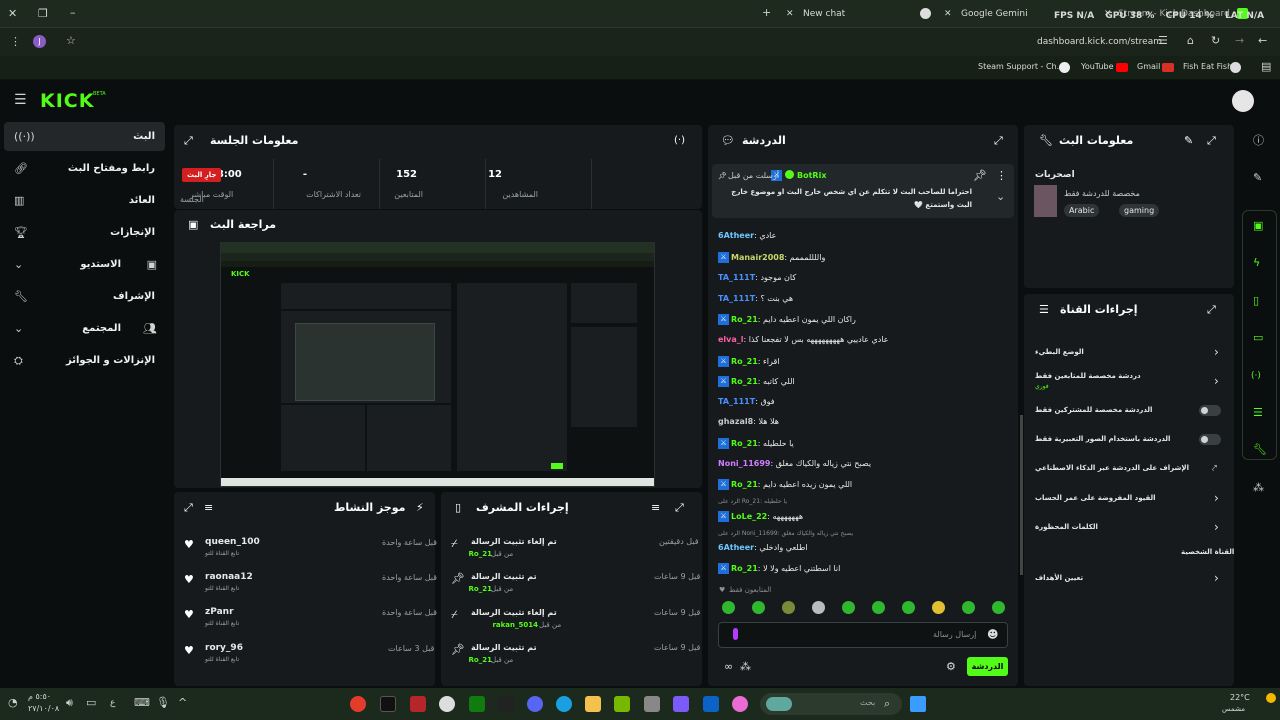  I want to click on palette-icon: ⁂, so click(1258, 488).